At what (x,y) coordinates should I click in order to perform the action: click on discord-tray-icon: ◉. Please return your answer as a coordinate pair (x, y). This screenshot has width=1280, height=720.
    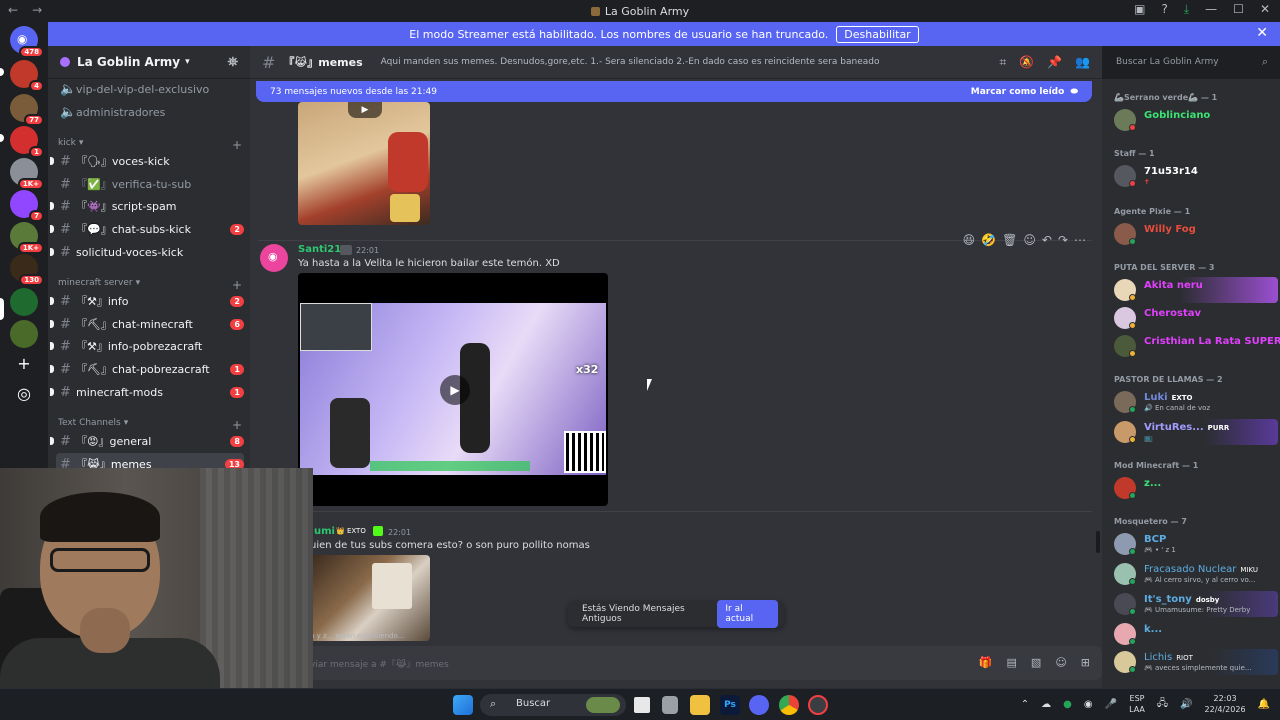
    Looking at the image, I should click on (1088, 704).